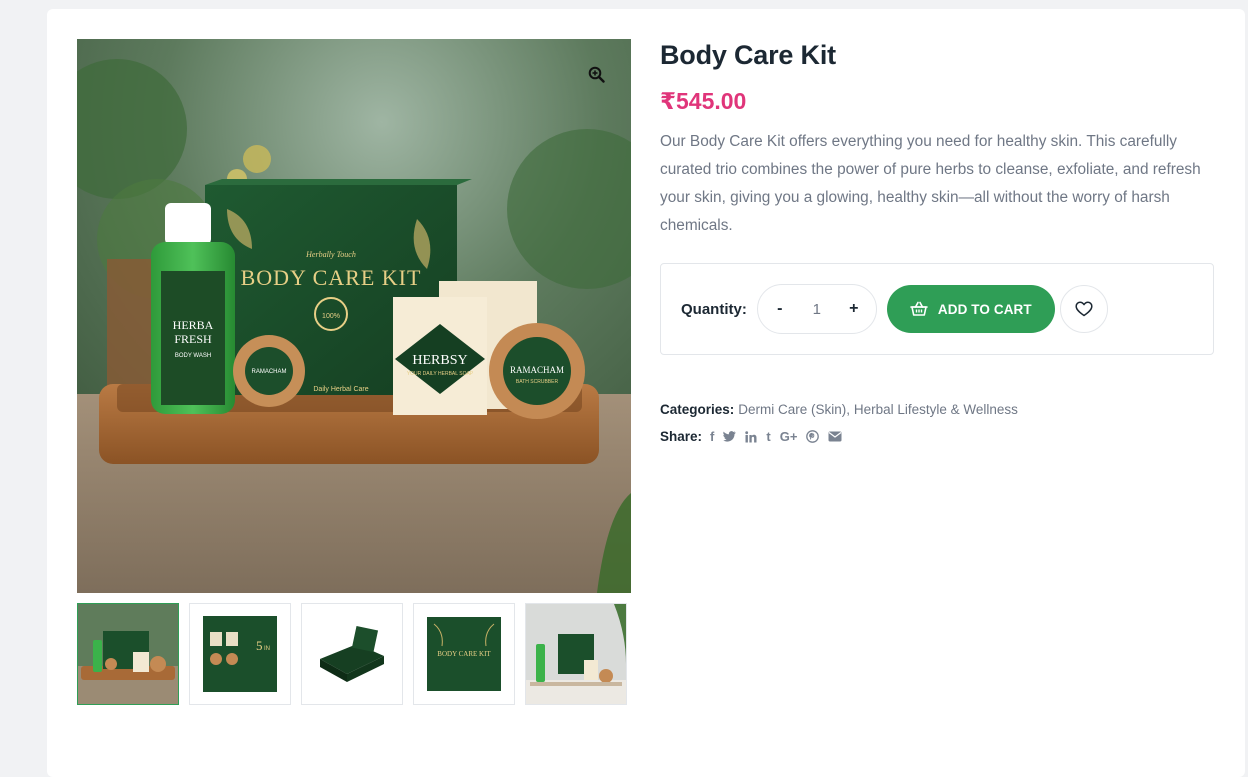 The height and width of the screenshot is (777, 1248). Describe the element at coordinates (780, 309) in the screenshot. I see `quantity-decrease-button: -` at that location.